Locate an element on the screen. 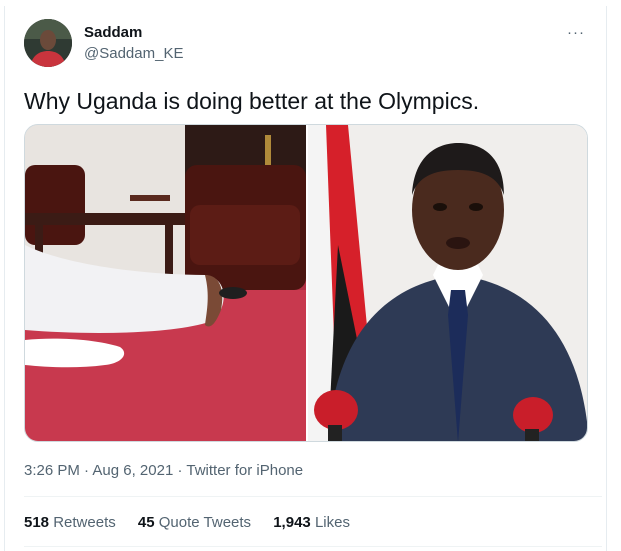 The height and width of the screenshot is (551, 621). retweets-label: Retweets is located at coordinates (84, 522).